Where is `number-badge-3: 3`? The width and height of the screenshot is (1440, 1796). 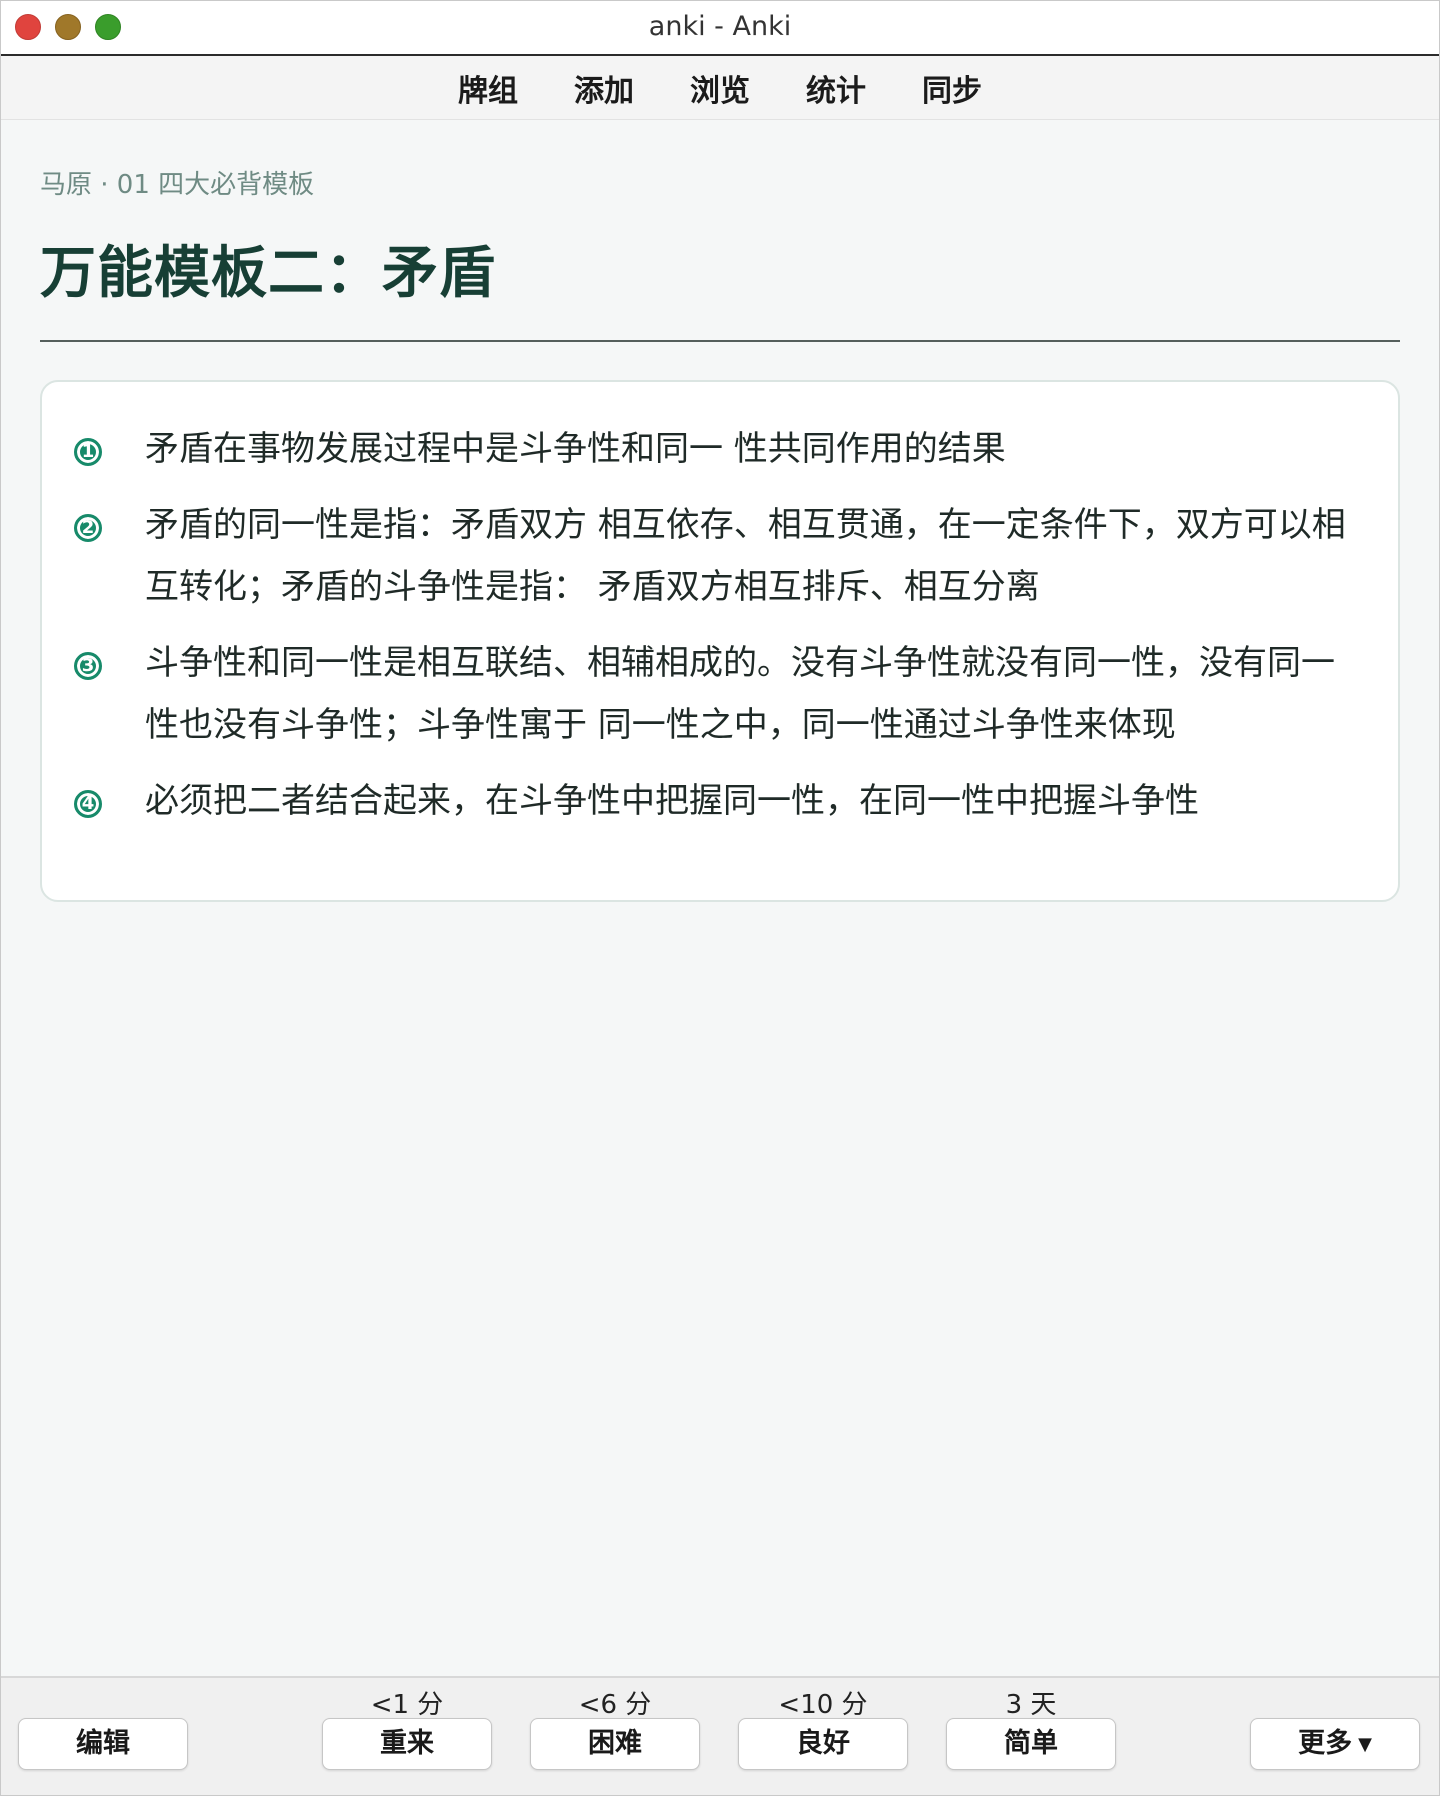
number-badge-3: 3 is located at coordinates (88, 666).